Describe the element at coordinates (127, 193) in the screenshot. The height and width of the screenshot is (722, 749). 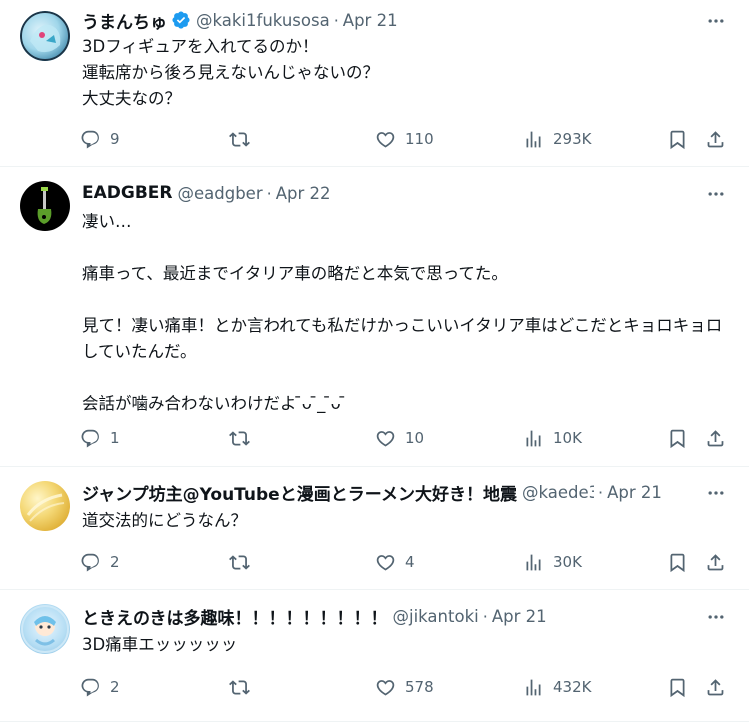
I see `display-name: EADGBER` at that location.